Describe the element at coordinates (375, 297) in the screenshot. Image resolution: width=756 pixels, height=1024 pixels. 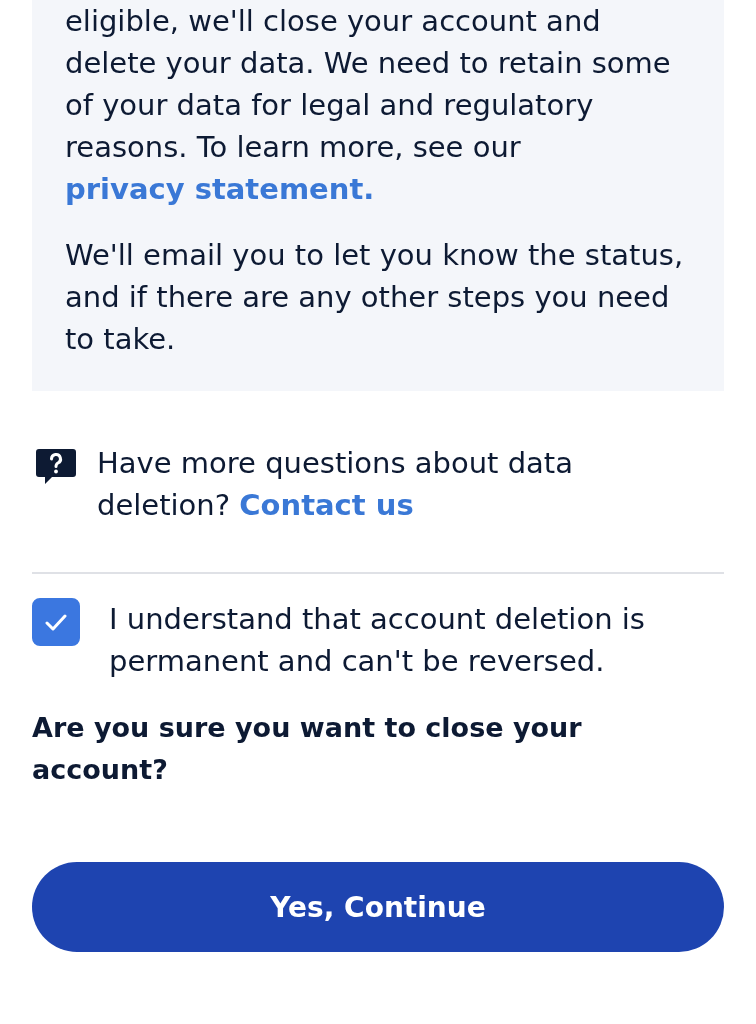
I see `notice-paragraph: We'll email you to let you know the status, and if there are any other steps you need to take.` at that location.